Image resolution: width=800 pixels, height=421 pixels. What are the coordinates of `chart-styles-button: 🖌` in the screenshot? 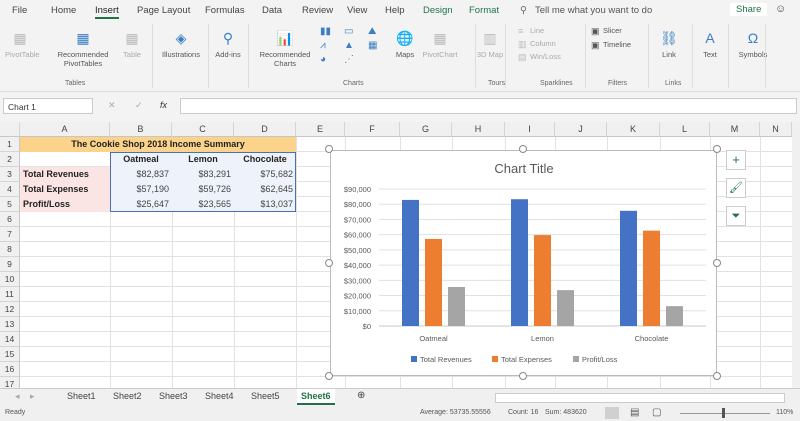 It's located at (736, 188).